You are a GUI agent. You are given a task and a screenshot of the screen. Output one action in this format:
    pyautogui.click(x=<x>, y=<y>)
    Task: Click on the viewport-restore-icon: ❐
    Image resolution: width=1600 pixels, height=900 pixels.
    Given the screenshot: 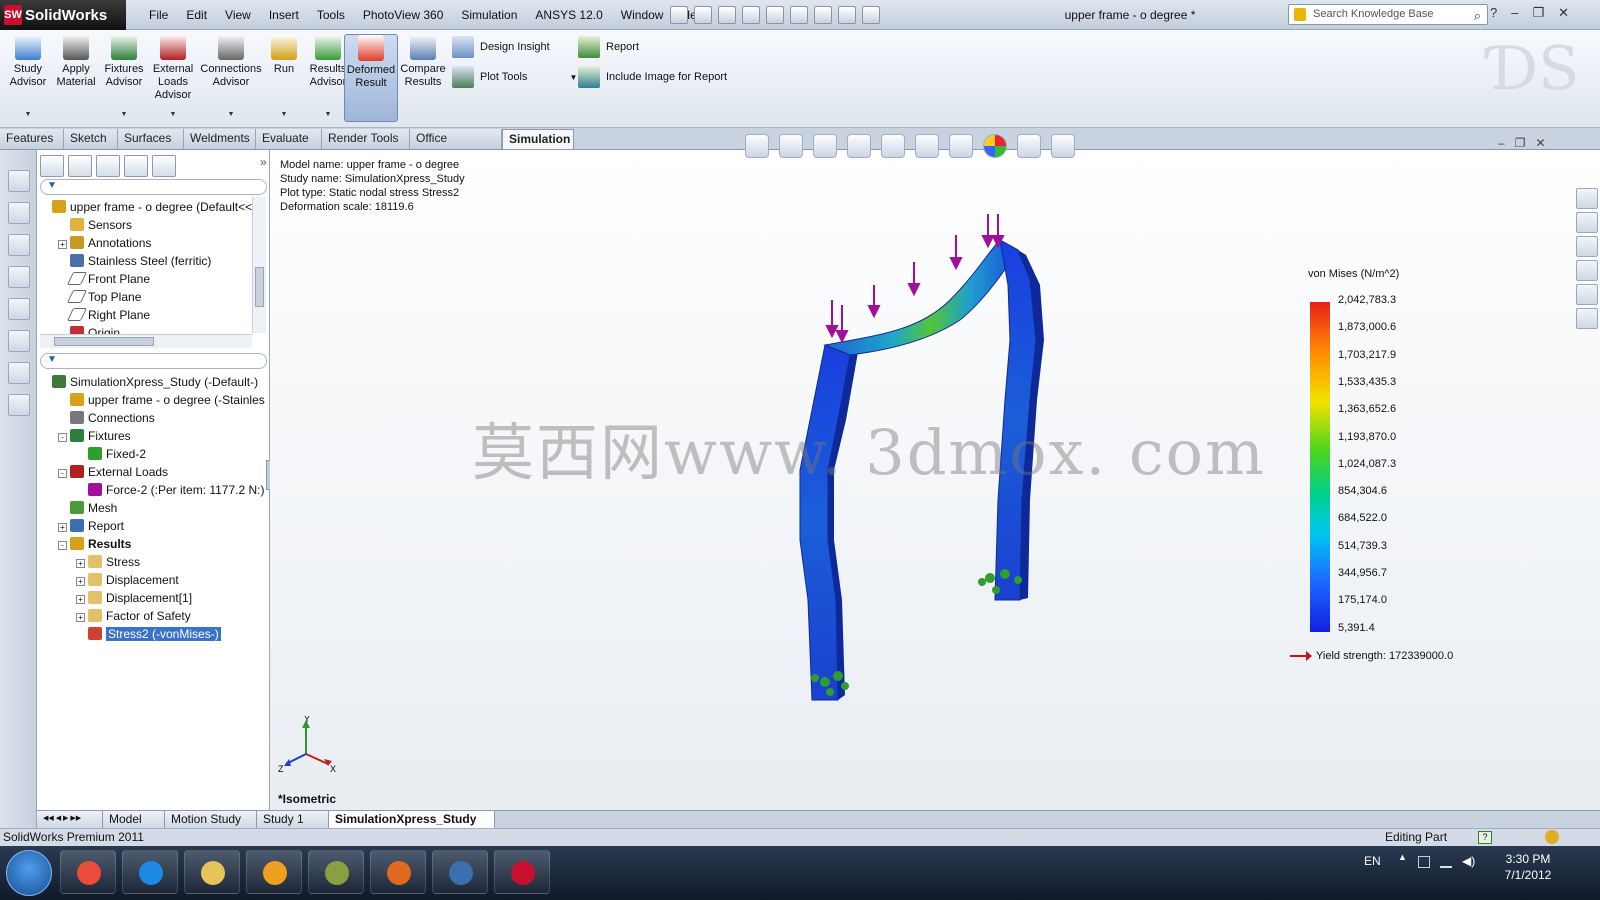 What is the action you would take?
    pyautogui.click(x=1520, y=143)
    